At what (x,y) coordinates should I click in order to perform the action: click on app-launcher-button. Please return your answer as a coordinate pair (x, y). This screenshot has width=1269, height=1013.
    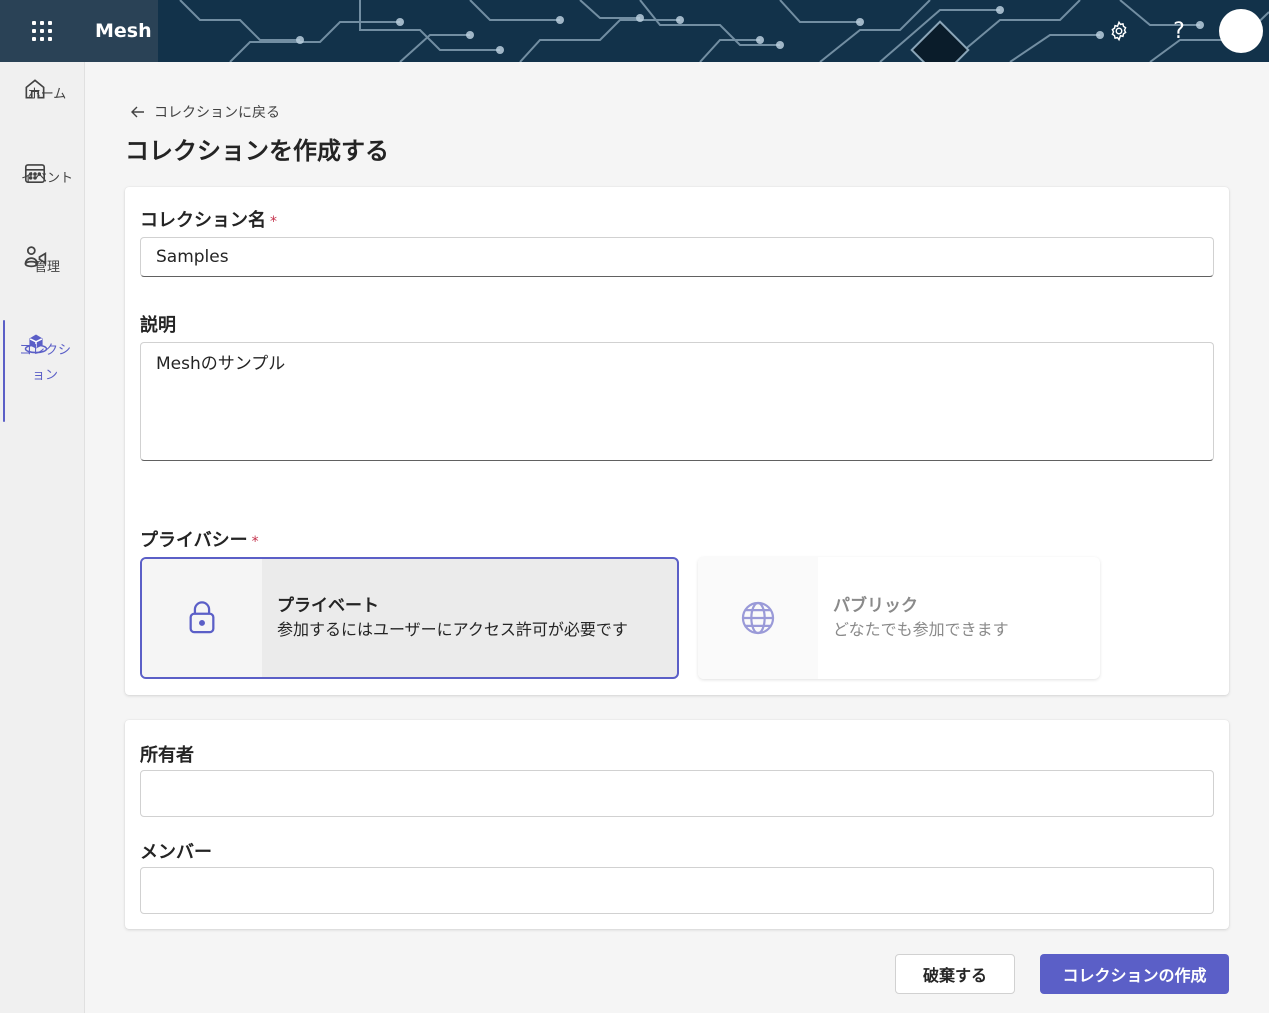
    Looking at the image, I should click on (42, 31).